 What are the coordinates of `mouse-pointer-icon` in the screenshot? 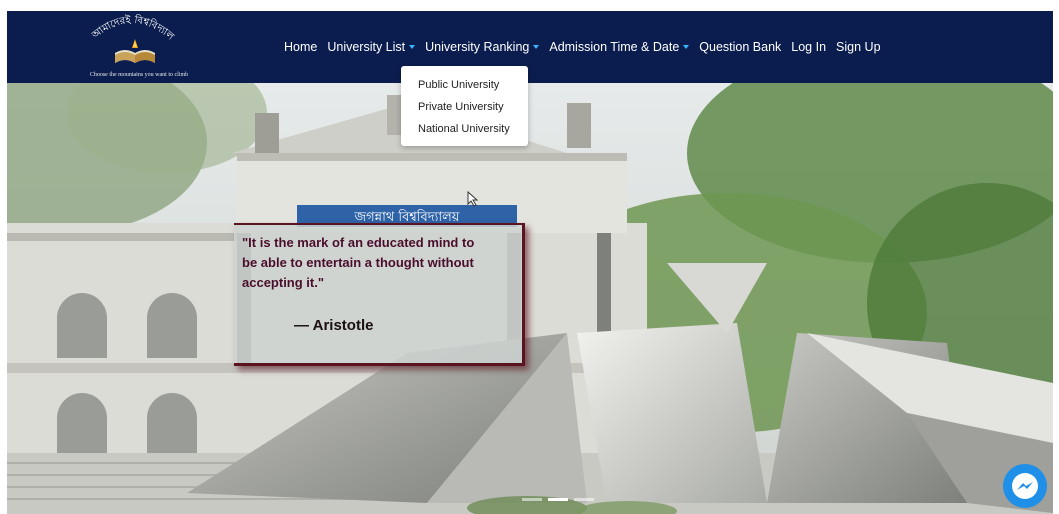 It's located at (473, 199).